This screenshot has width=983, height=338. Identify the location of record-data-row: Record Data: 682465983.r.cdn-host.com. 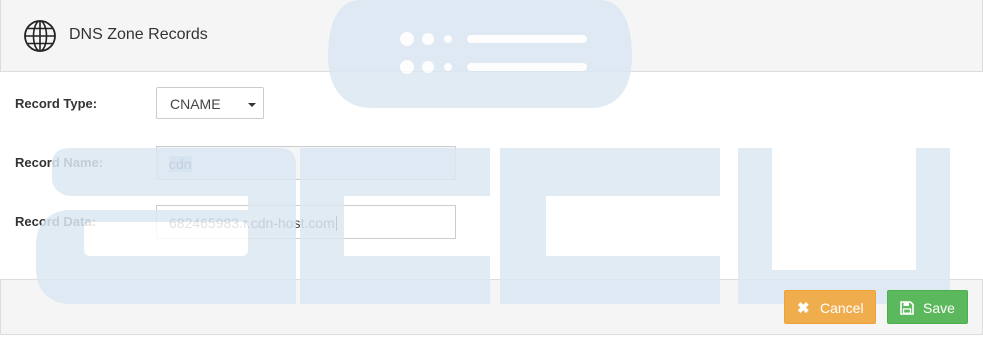
(491, 223).